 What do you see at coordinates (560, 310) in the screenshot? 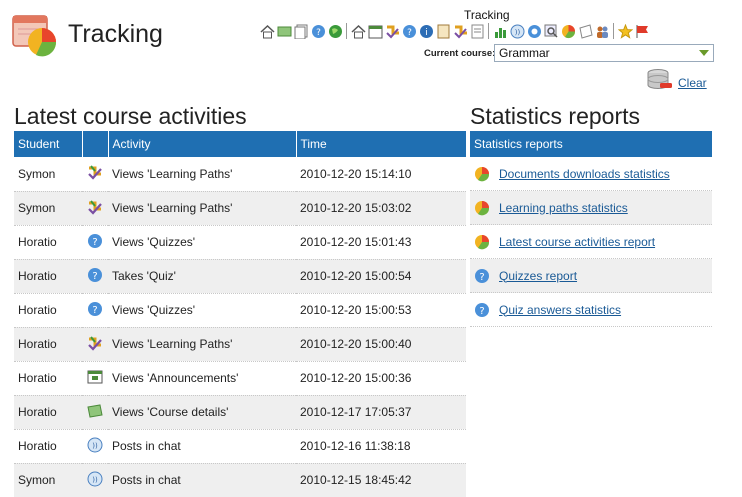
I see `statistics-report-label: Quiz answers statistics` at bounding box center [560, 310].